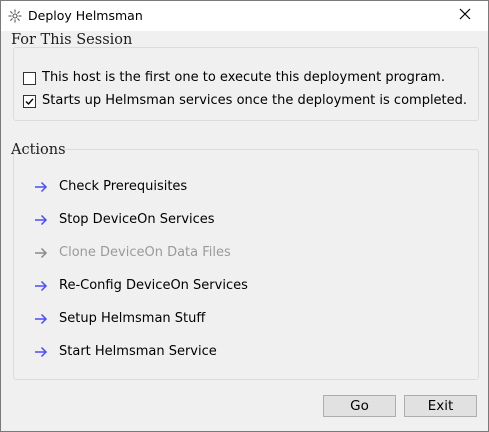  Describe the element at coordinates (123, 186) in the screenshot. I see `action-label: Check Prerequisites` at that location.